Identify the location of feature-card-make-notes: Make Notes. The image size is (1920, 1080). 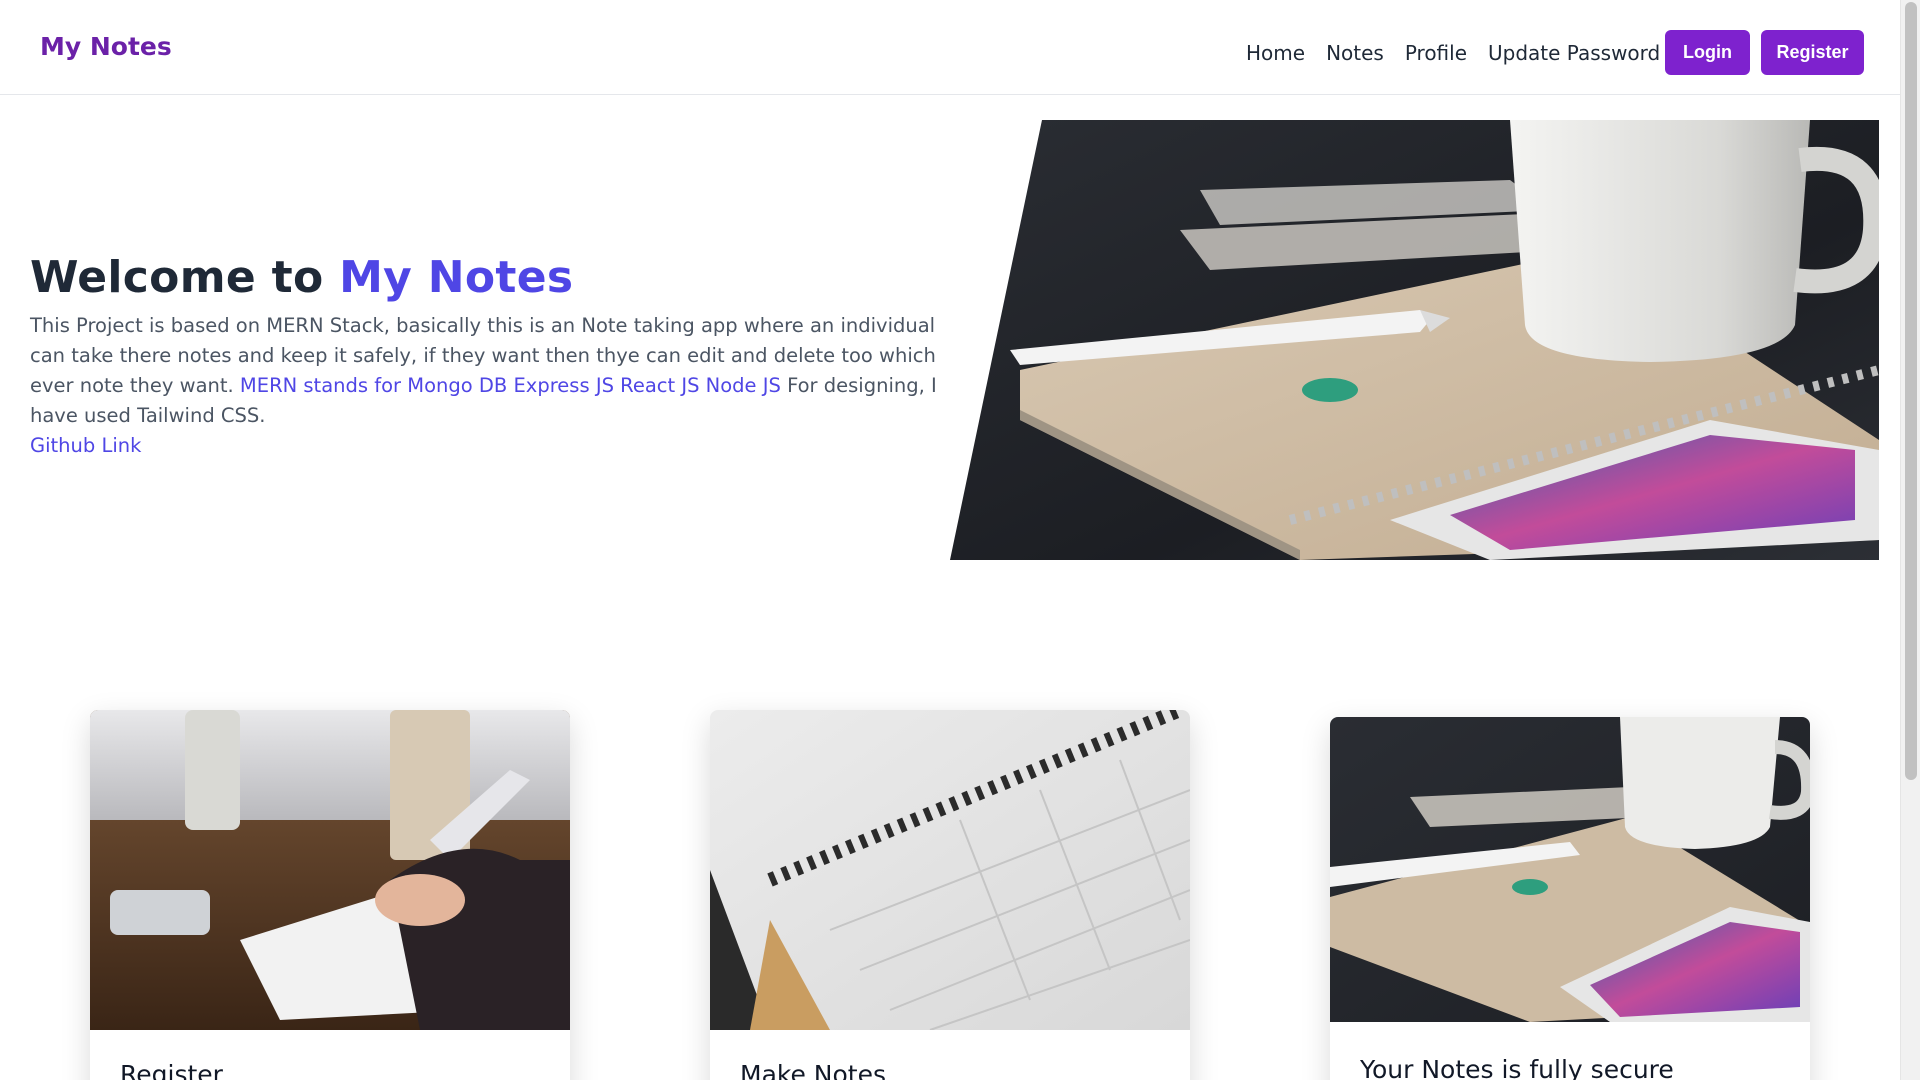
(950, 895).